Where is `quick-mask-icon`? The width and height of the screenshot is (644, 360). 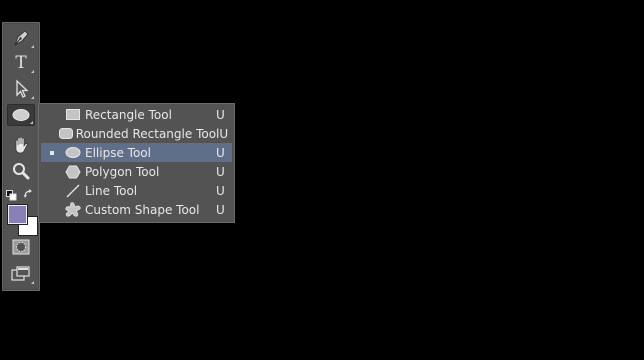 quick-mask-icon is located at coordinates (21, 247).